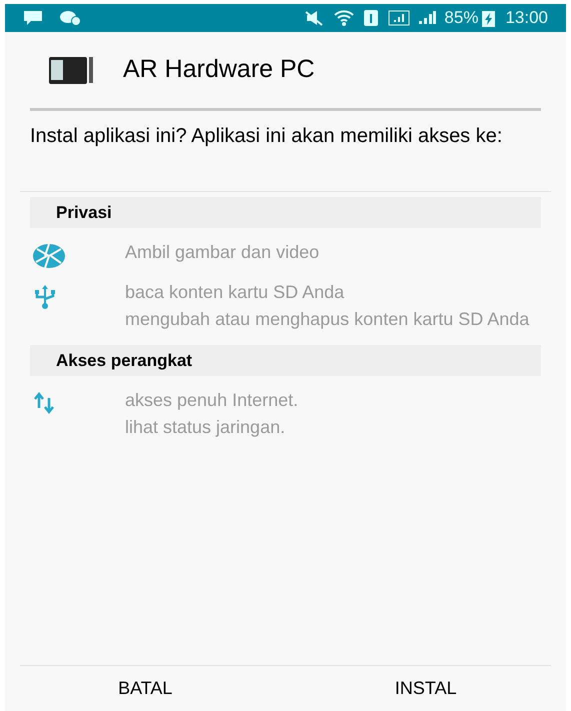 This screenshot has height=711, width=571. I want to click on permission-text: Ambil gambar dan video, so click(222, 252).